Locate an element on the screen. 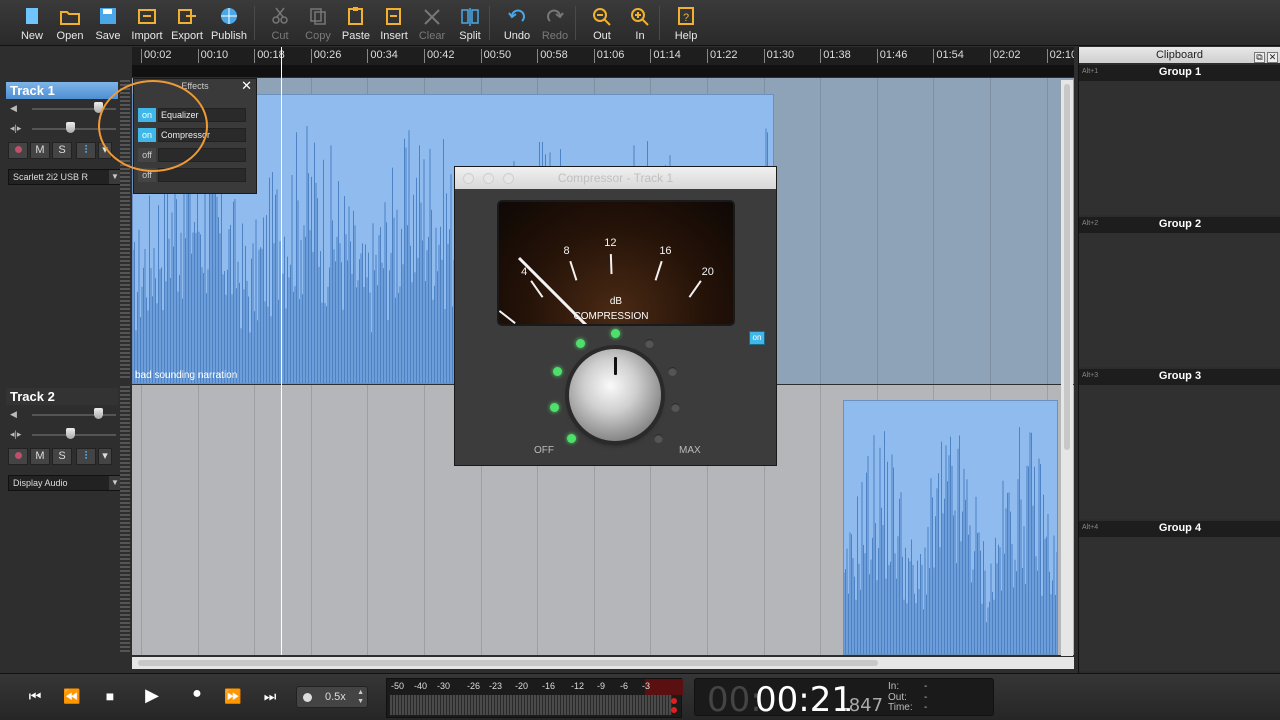 The height and width of the screenshot is (720, 1280). toolbar-label: Out is located at coordinates (602, 36).